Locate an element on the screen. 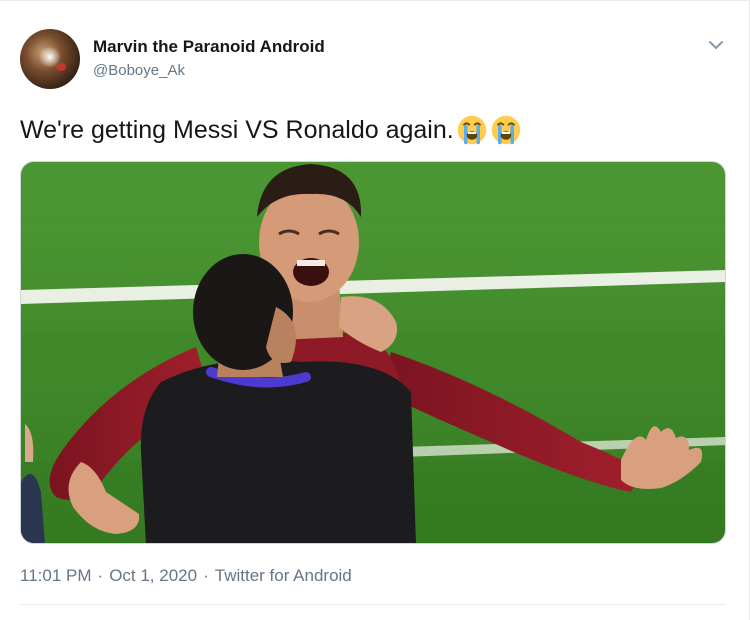 This screenshot has height=620, width=750. tweet-meta: 11:01 PM · Oct 1, 2020 · Twitter for Android is located at coordinates (186, 576).